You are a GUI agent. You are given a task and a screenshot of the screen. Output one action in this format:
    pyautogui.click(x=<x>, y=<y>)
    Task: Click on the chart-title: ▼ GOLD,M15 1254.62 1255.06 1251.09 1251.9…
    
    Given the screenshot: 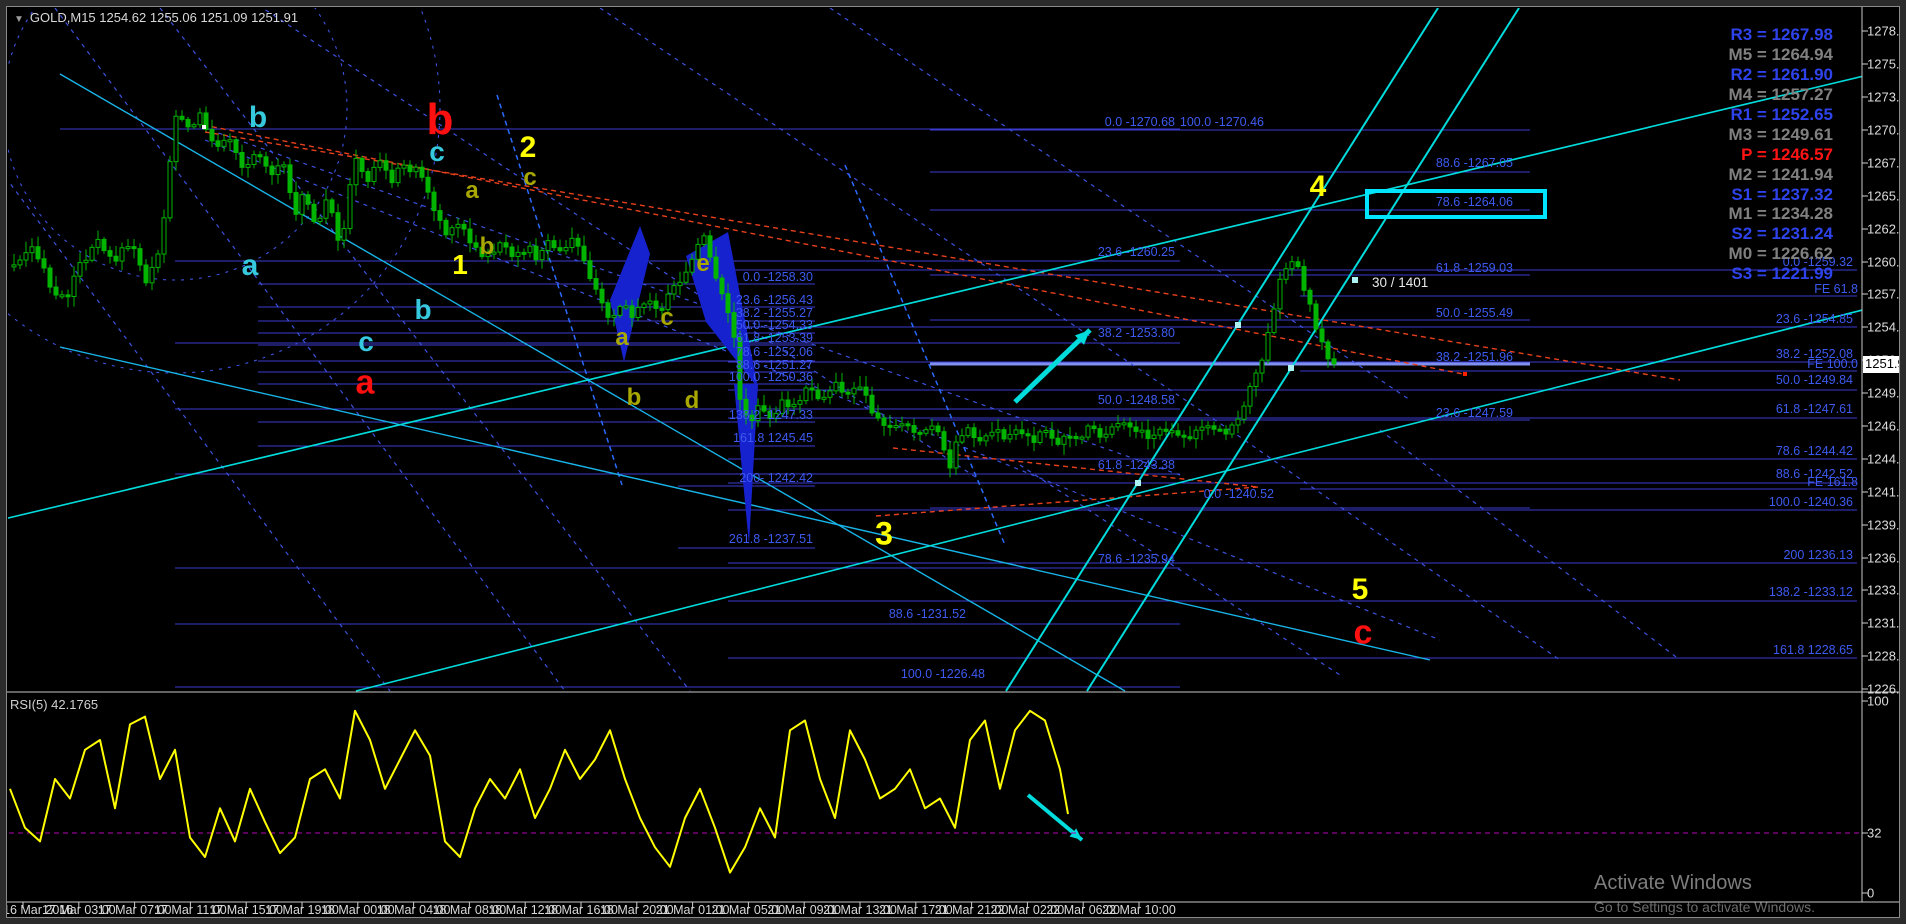 What is the action you would take?
    pyautogui.click(x=156, y=17)
    